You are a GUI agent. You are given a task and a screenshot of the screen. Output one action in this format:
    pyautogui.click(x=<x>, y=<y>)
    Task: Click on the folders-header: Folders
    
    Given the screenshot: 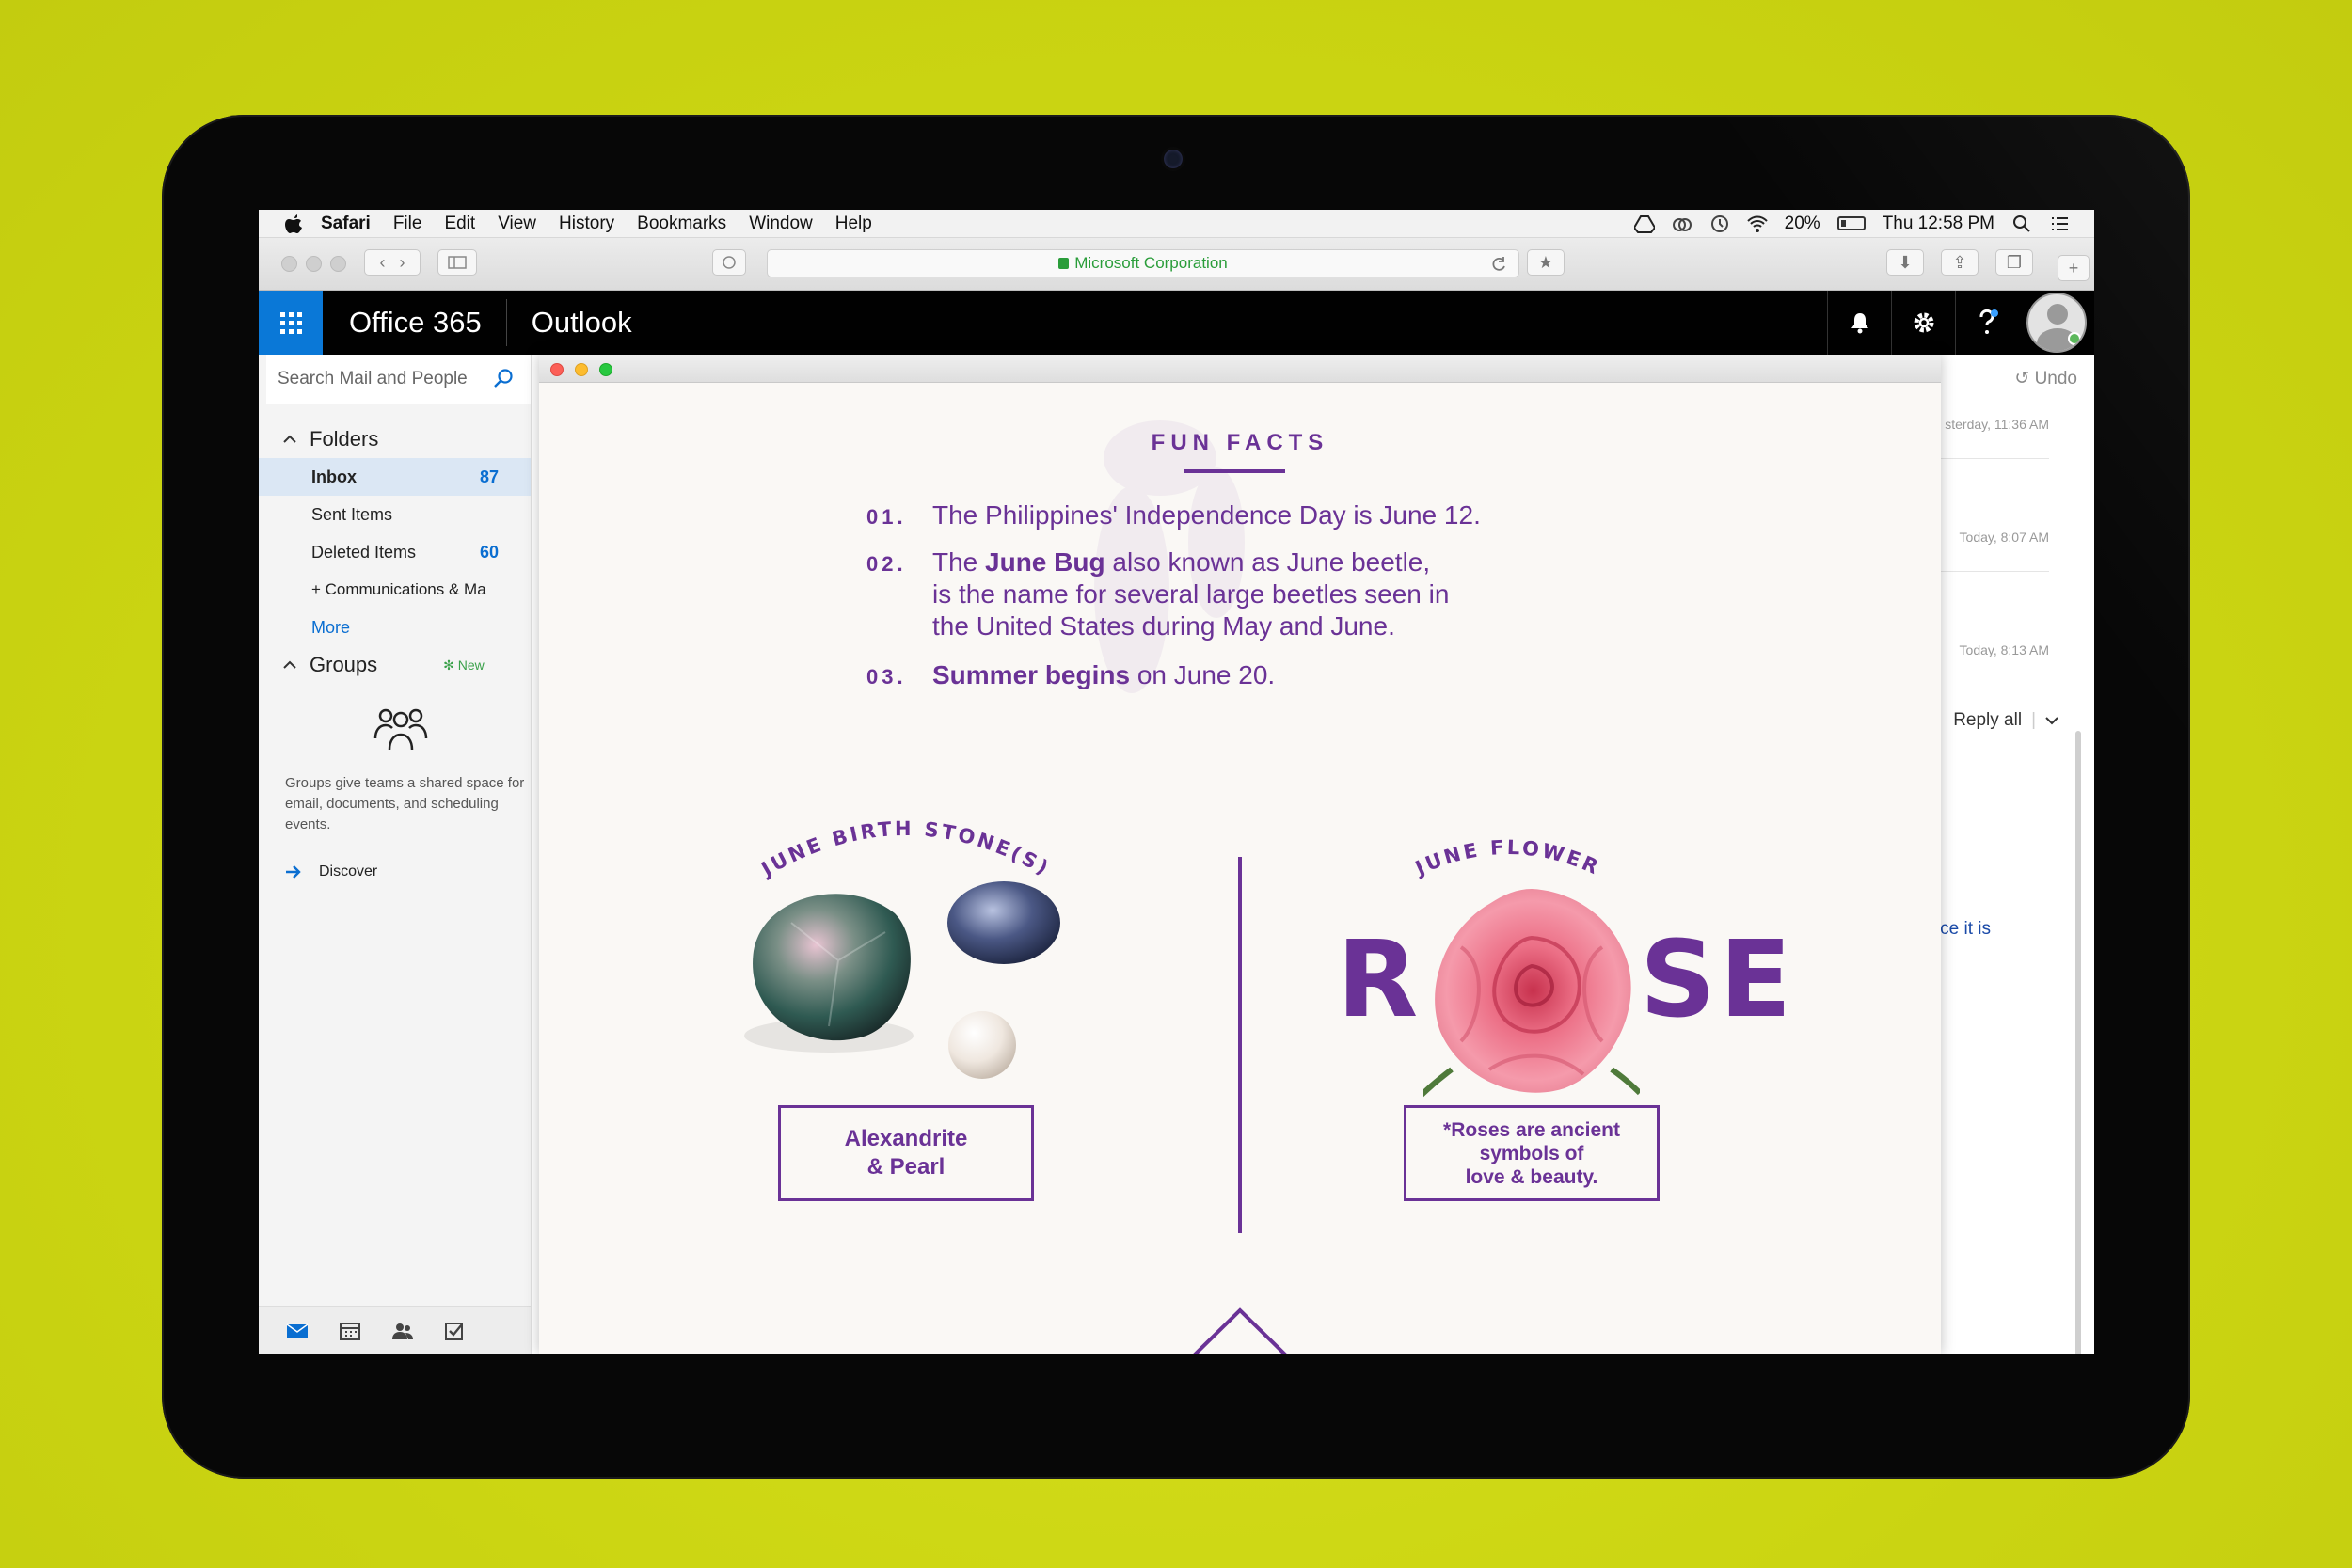 What is the action you would take?
    pyautogui.click(x=395, y=439)
    